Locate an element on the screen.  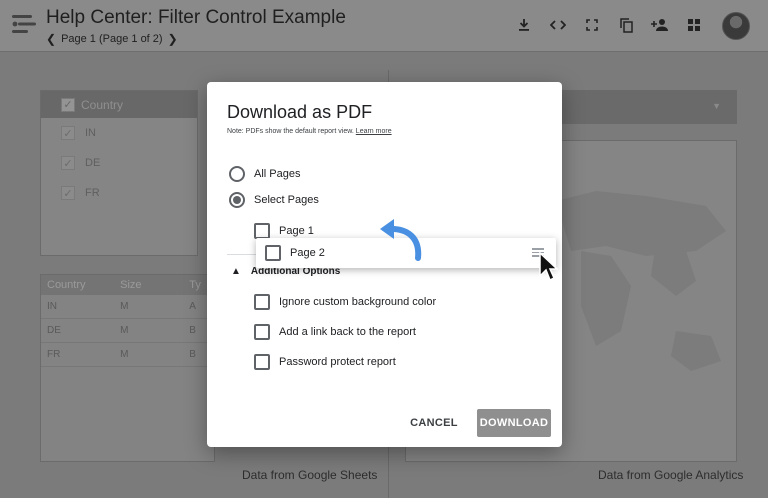
radio-label: Select Pages is located at coordinates (286, 200).